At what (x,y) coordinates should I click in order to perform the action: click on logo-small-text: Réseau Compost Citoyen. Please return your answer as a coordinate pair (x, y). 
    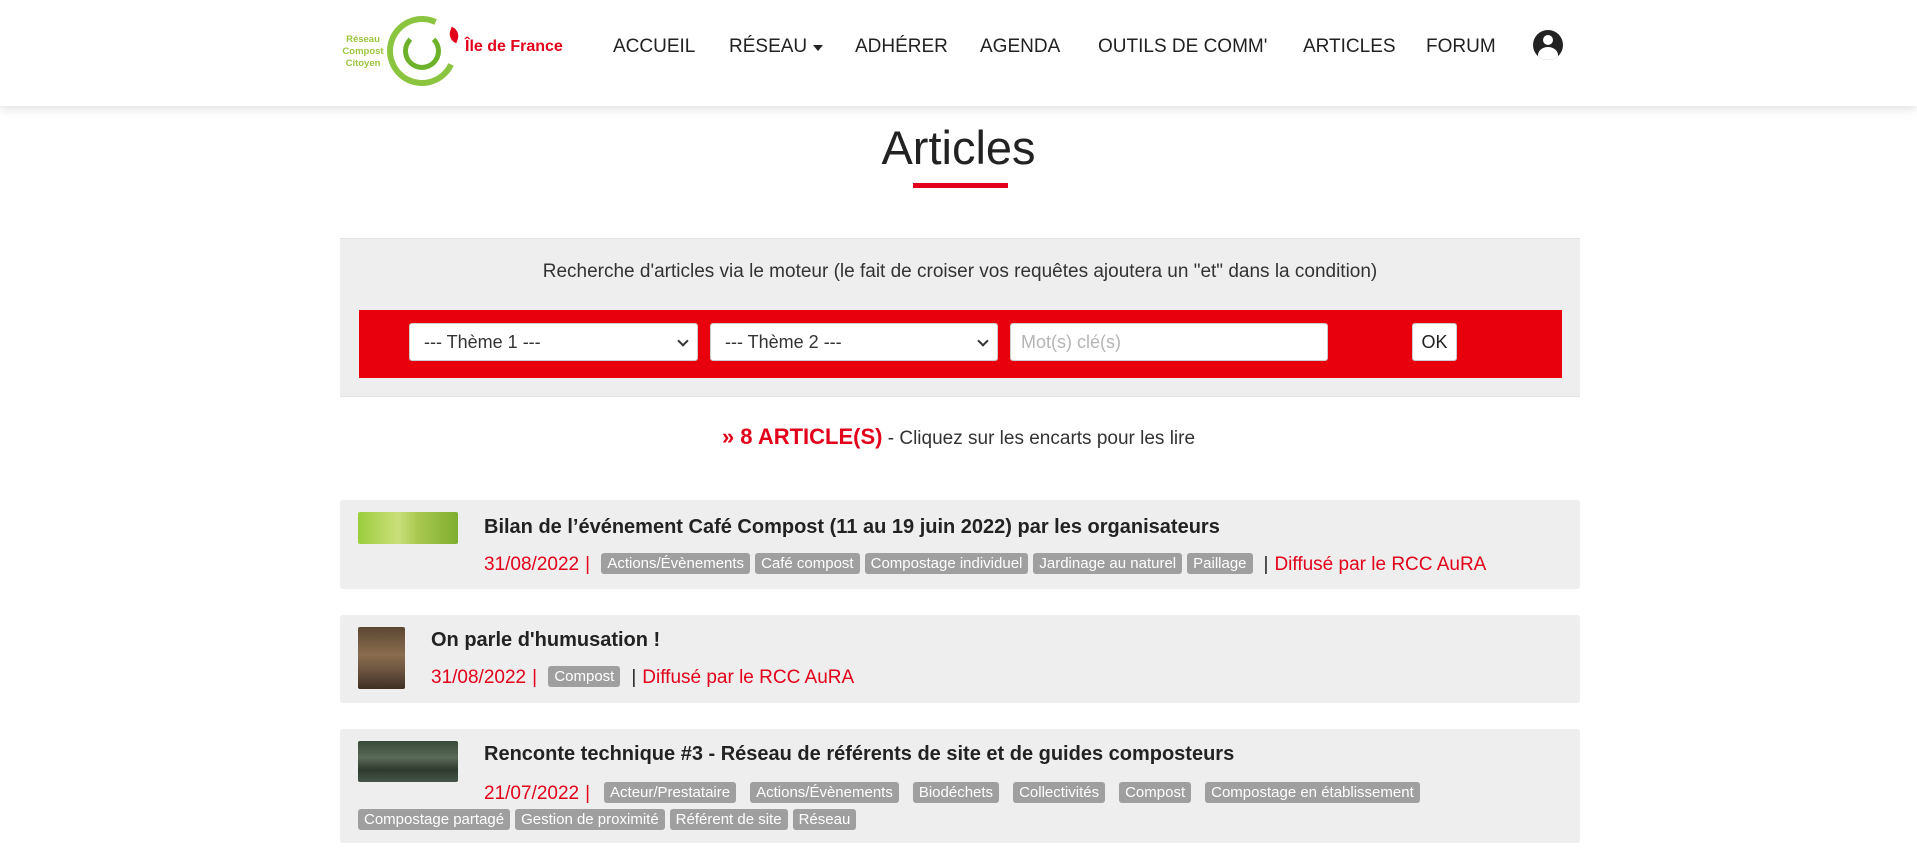
    Looking at the image, I should click on (363, 51).